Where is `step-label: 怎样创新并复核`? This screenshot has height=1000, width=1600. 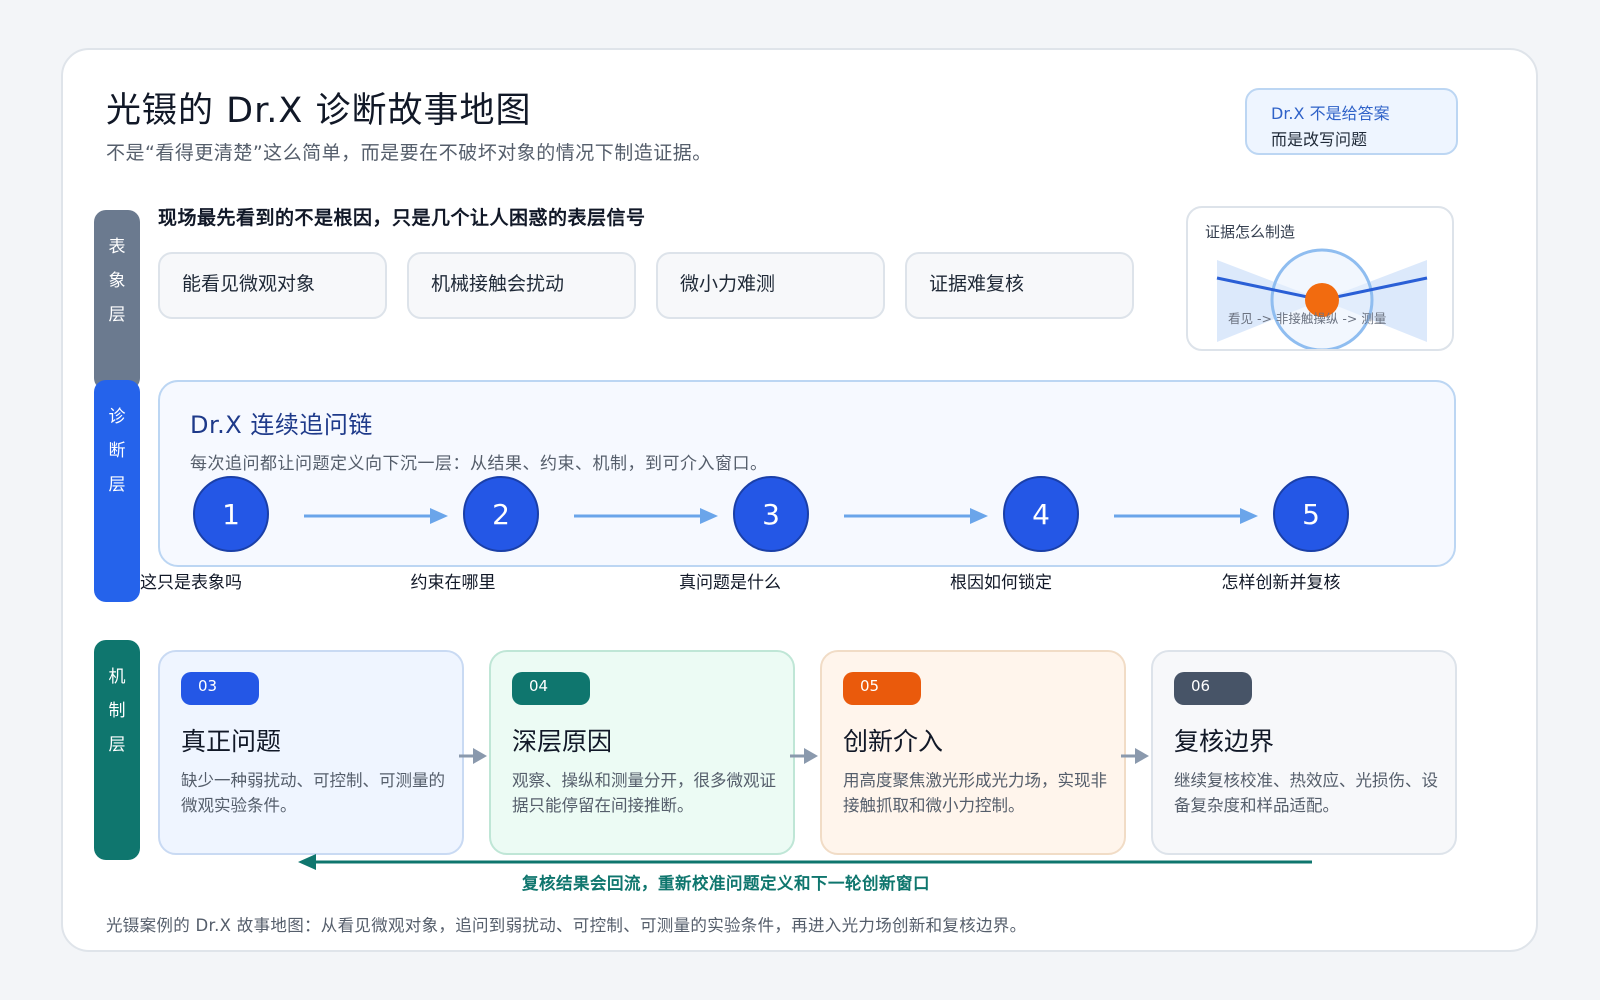
step-label: 怎样创新并复核 is located at coordinates (1281, 583).